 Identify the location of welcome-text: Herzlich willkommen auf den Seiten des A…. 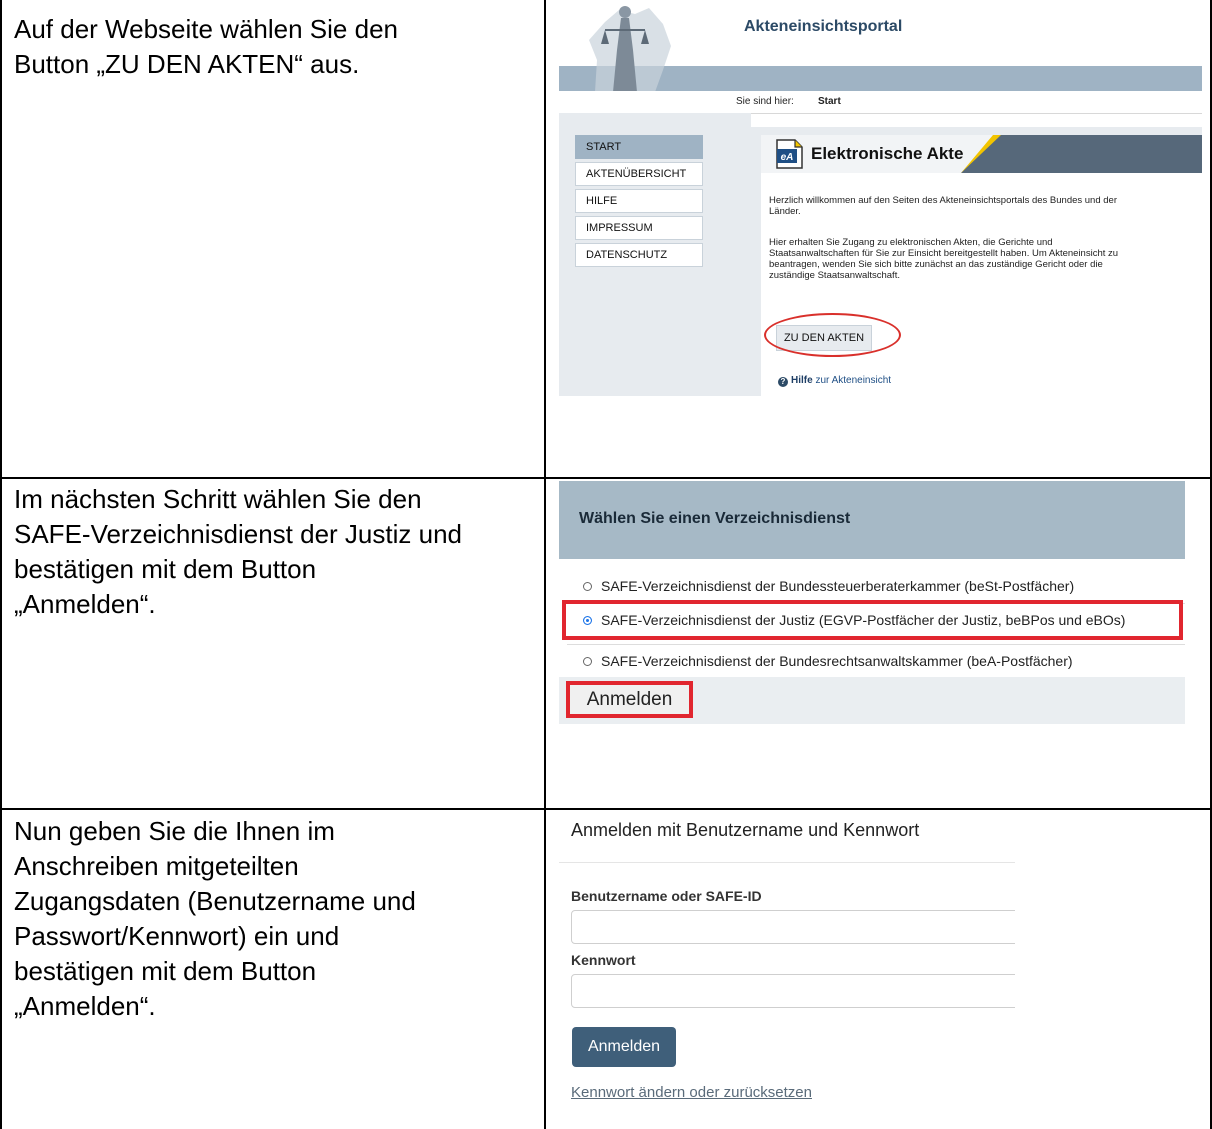
(943, 206).